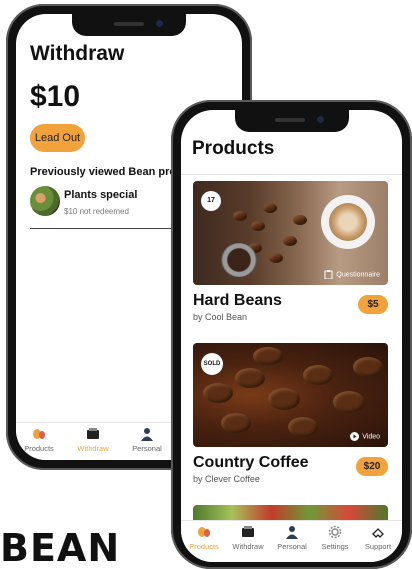 This screenshot has height=570, width=412. I want to click on tab-label: Settings, so click(335, 546).